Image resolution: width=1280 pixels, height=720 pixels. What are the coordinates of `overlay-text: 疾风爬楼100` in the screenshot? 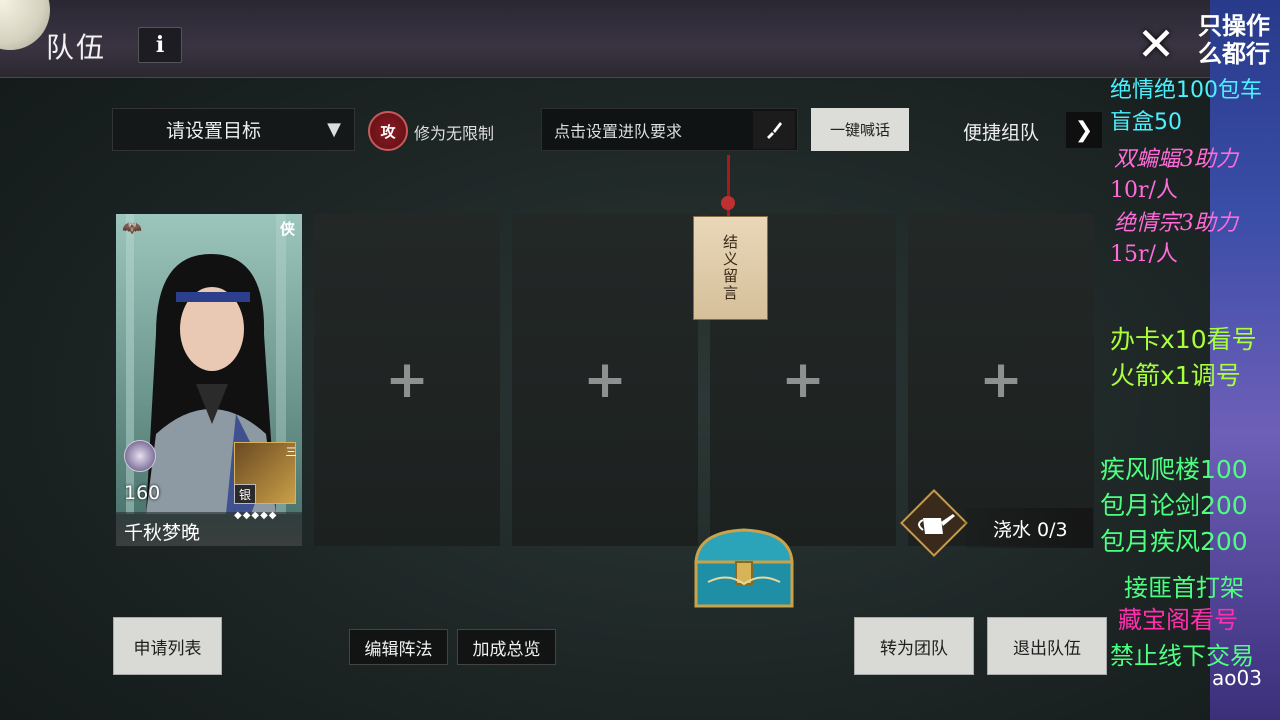 It's located at (1174, 469).